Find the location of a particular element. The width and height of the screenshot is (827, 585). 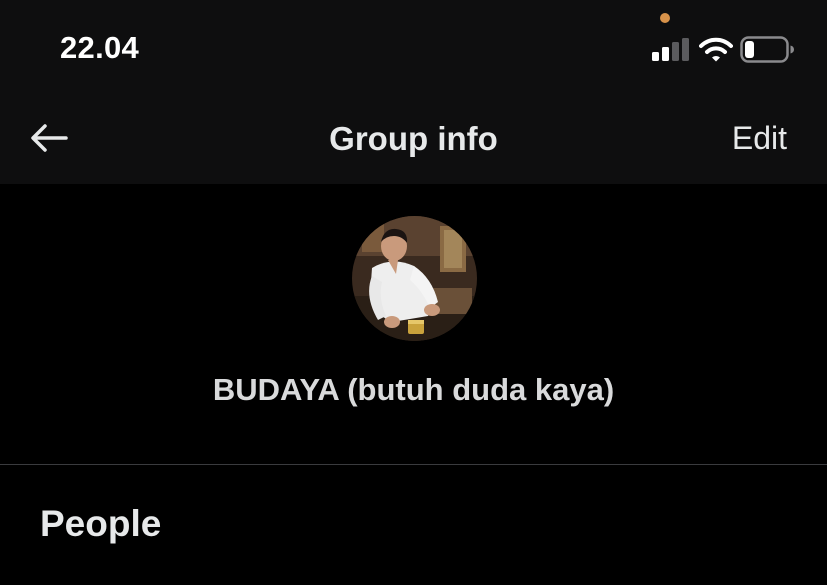

privacy-indicator-icon is located at coordinates (665, 18).